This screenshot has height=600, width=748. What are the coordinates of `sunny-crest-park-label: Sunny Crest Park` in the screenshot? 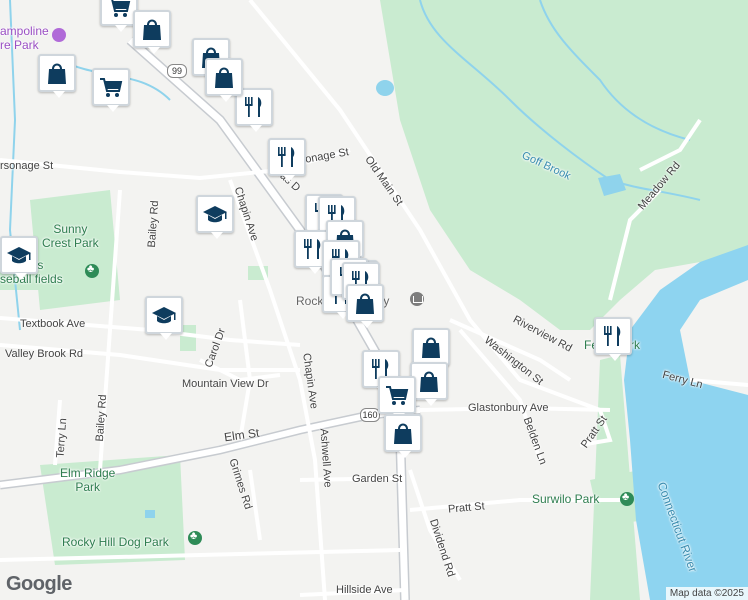 It's located at (70, 236).